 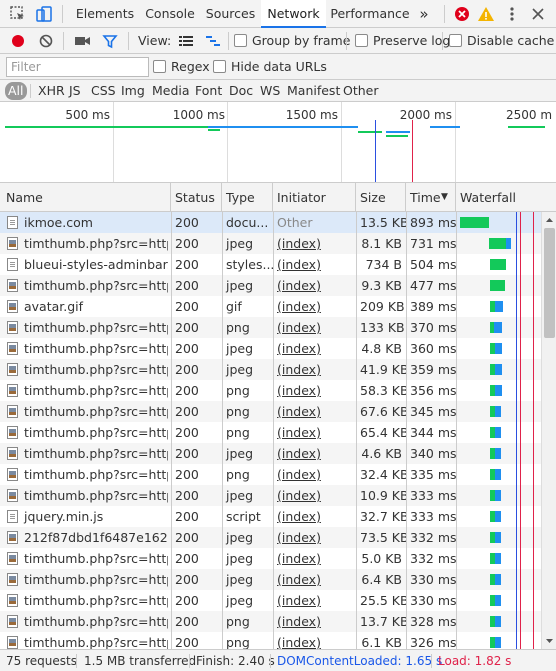 I want to click on type-filter-xhr: XHR, so click(x=51, y=91).